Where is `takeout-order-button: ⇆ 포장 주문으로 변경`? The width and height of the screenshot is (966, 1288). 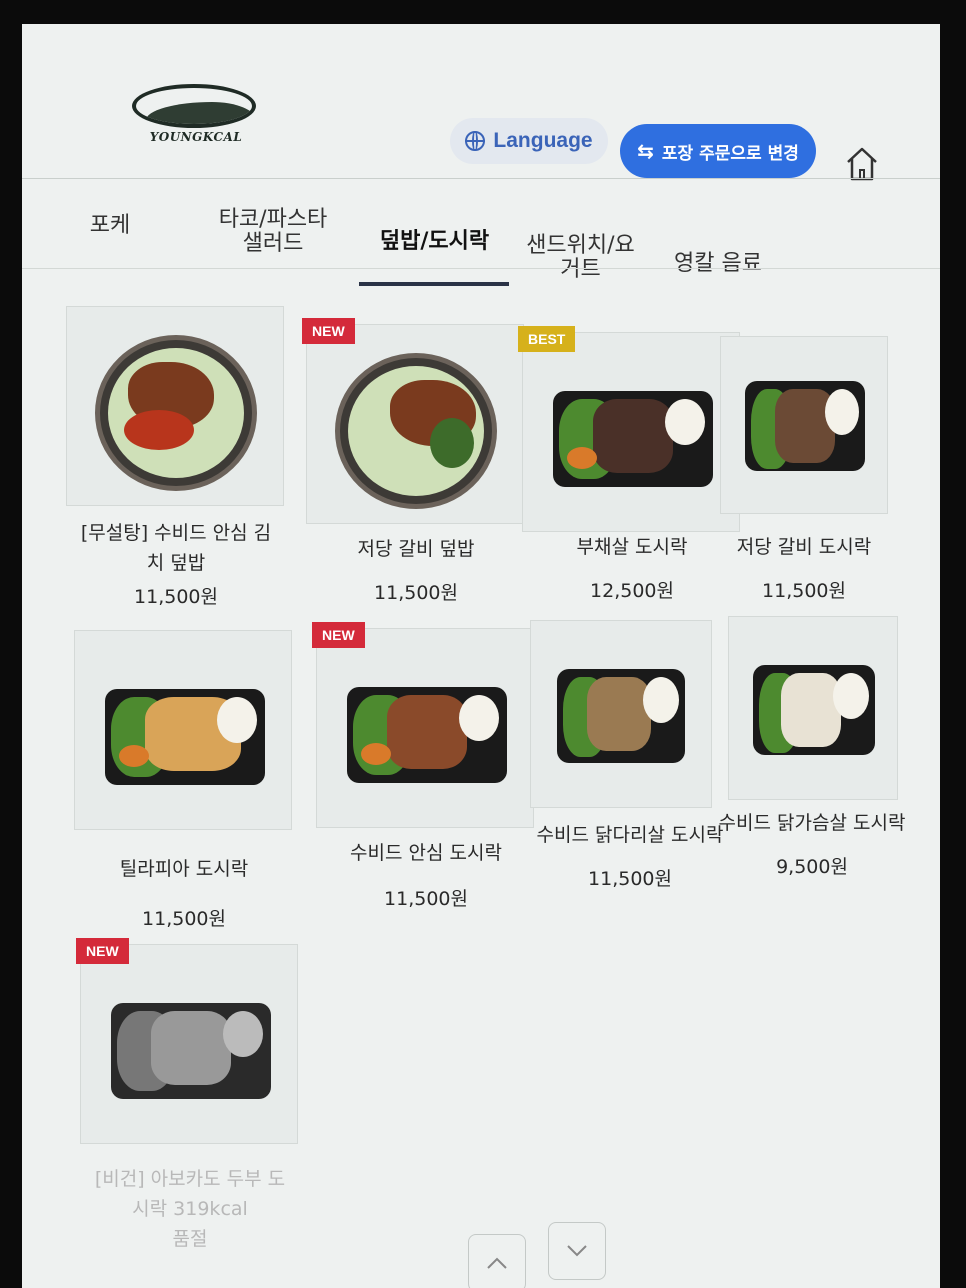 takeout-order-button: ⇆ 포장 주문으로 변경 is located at coordinates (718, 151).